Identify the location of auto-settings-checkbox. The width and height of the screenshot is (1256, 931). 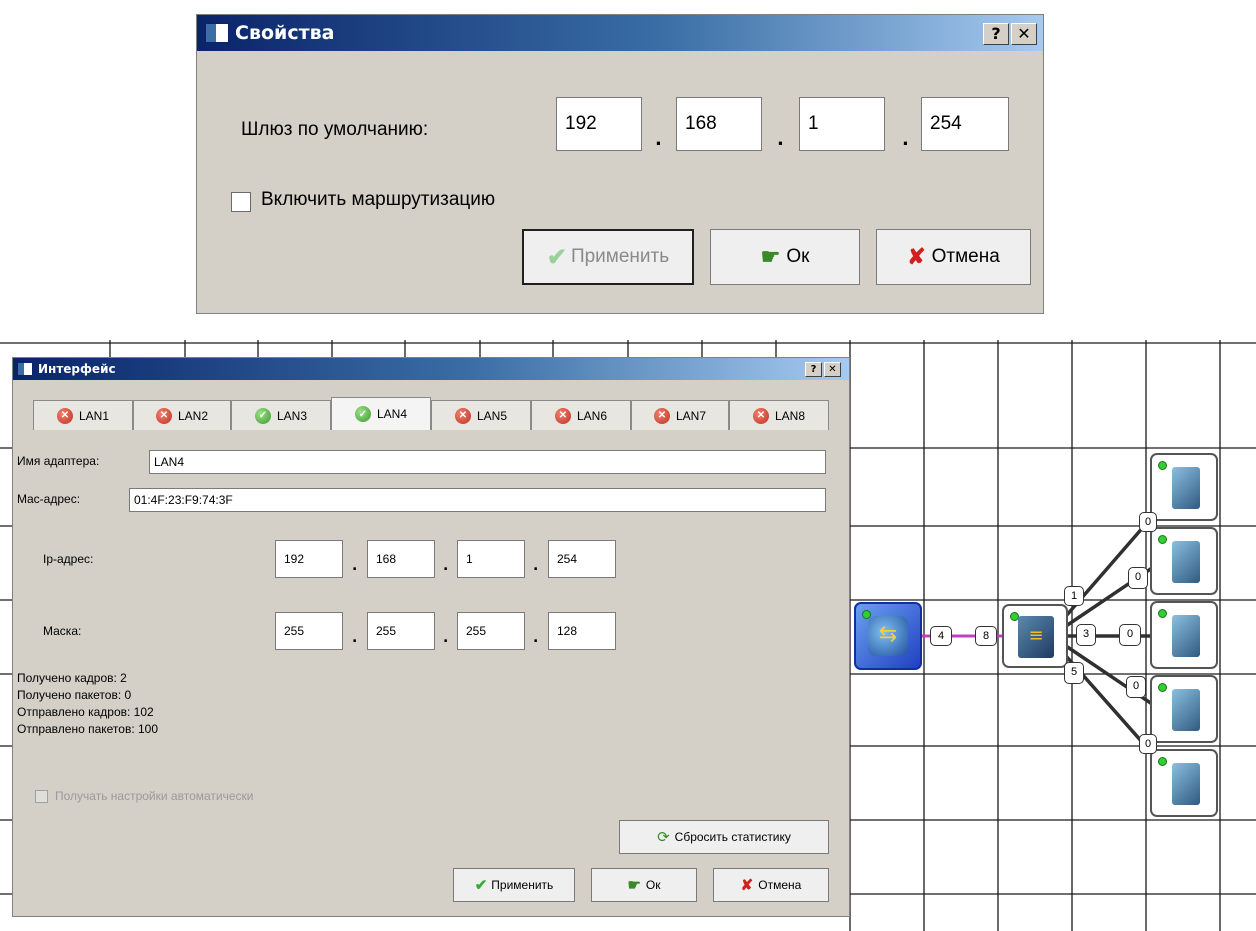
(41, 796).